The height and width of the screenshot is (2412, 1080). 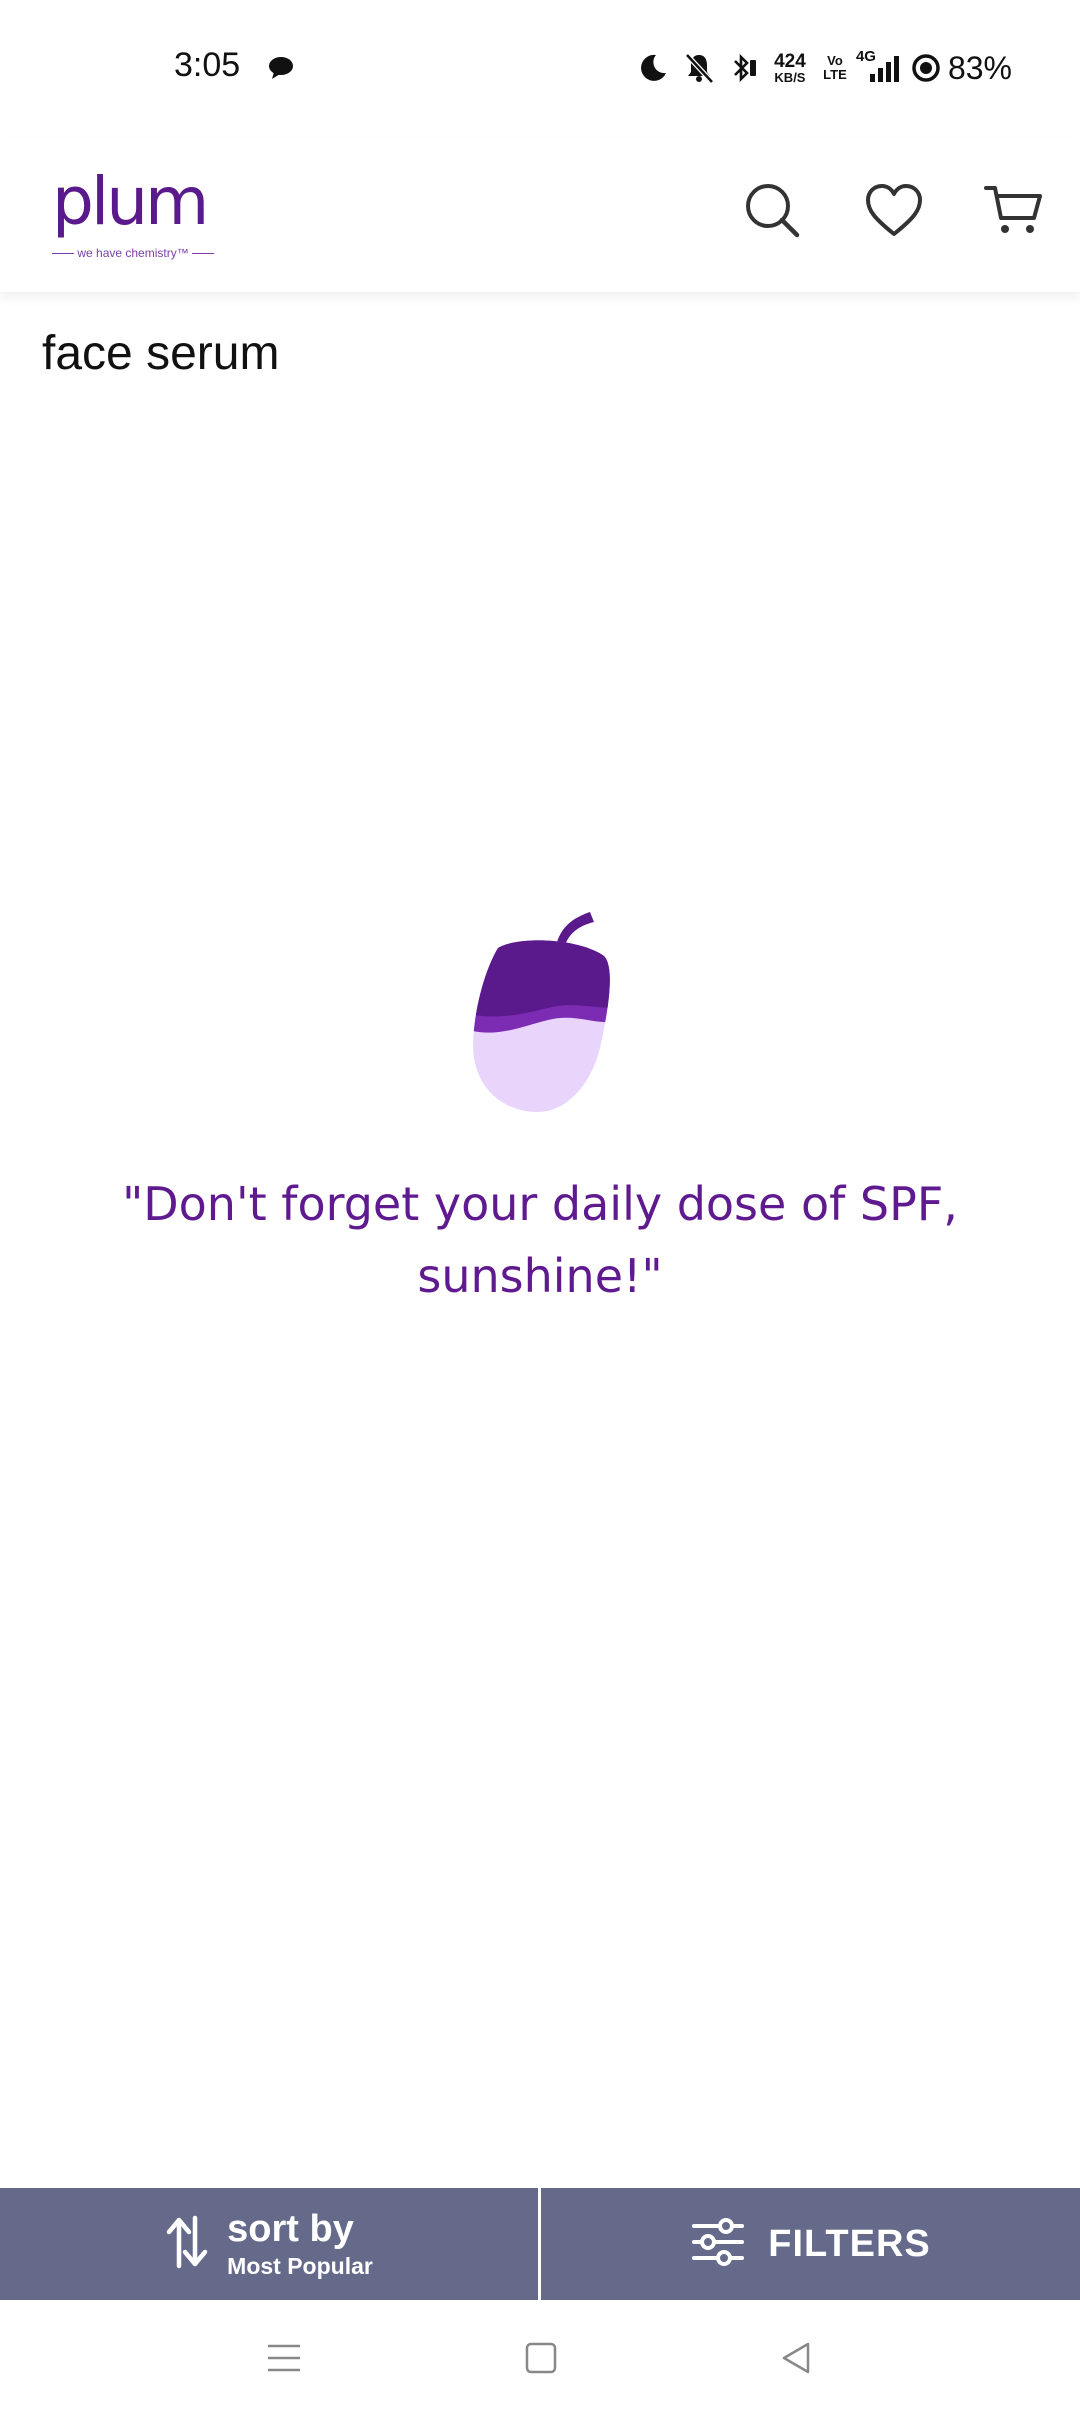 I want to click on filters-button: FILTERS, so click(x=810, y=2244).